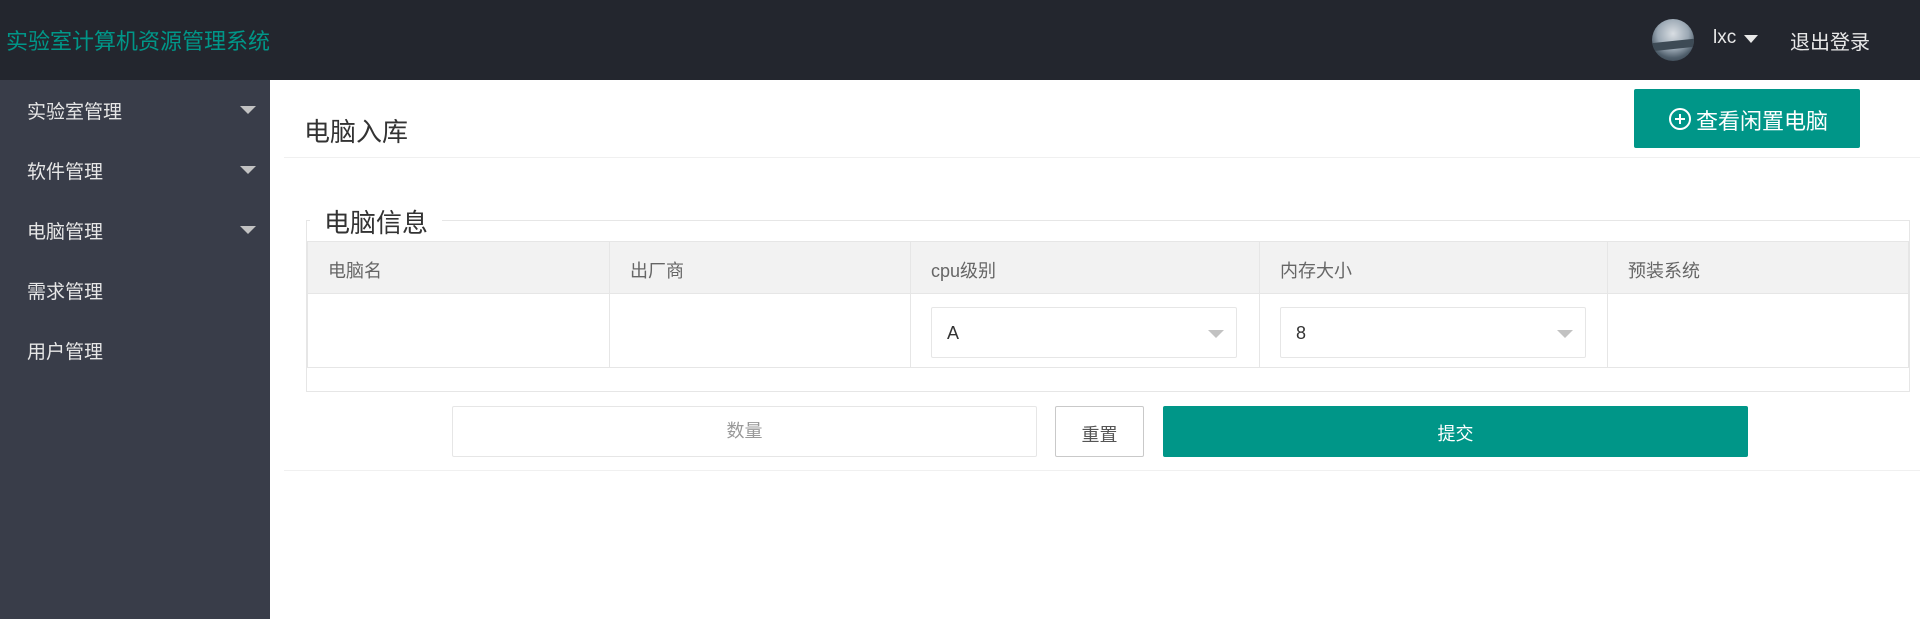 Image resolution: width=1920 pixels, height=619 pixels. What do you see at coordinates (65, 172) in the screenshot?
I see `sidebar-item-label: 软件管理` at bounding box center [65, 172].